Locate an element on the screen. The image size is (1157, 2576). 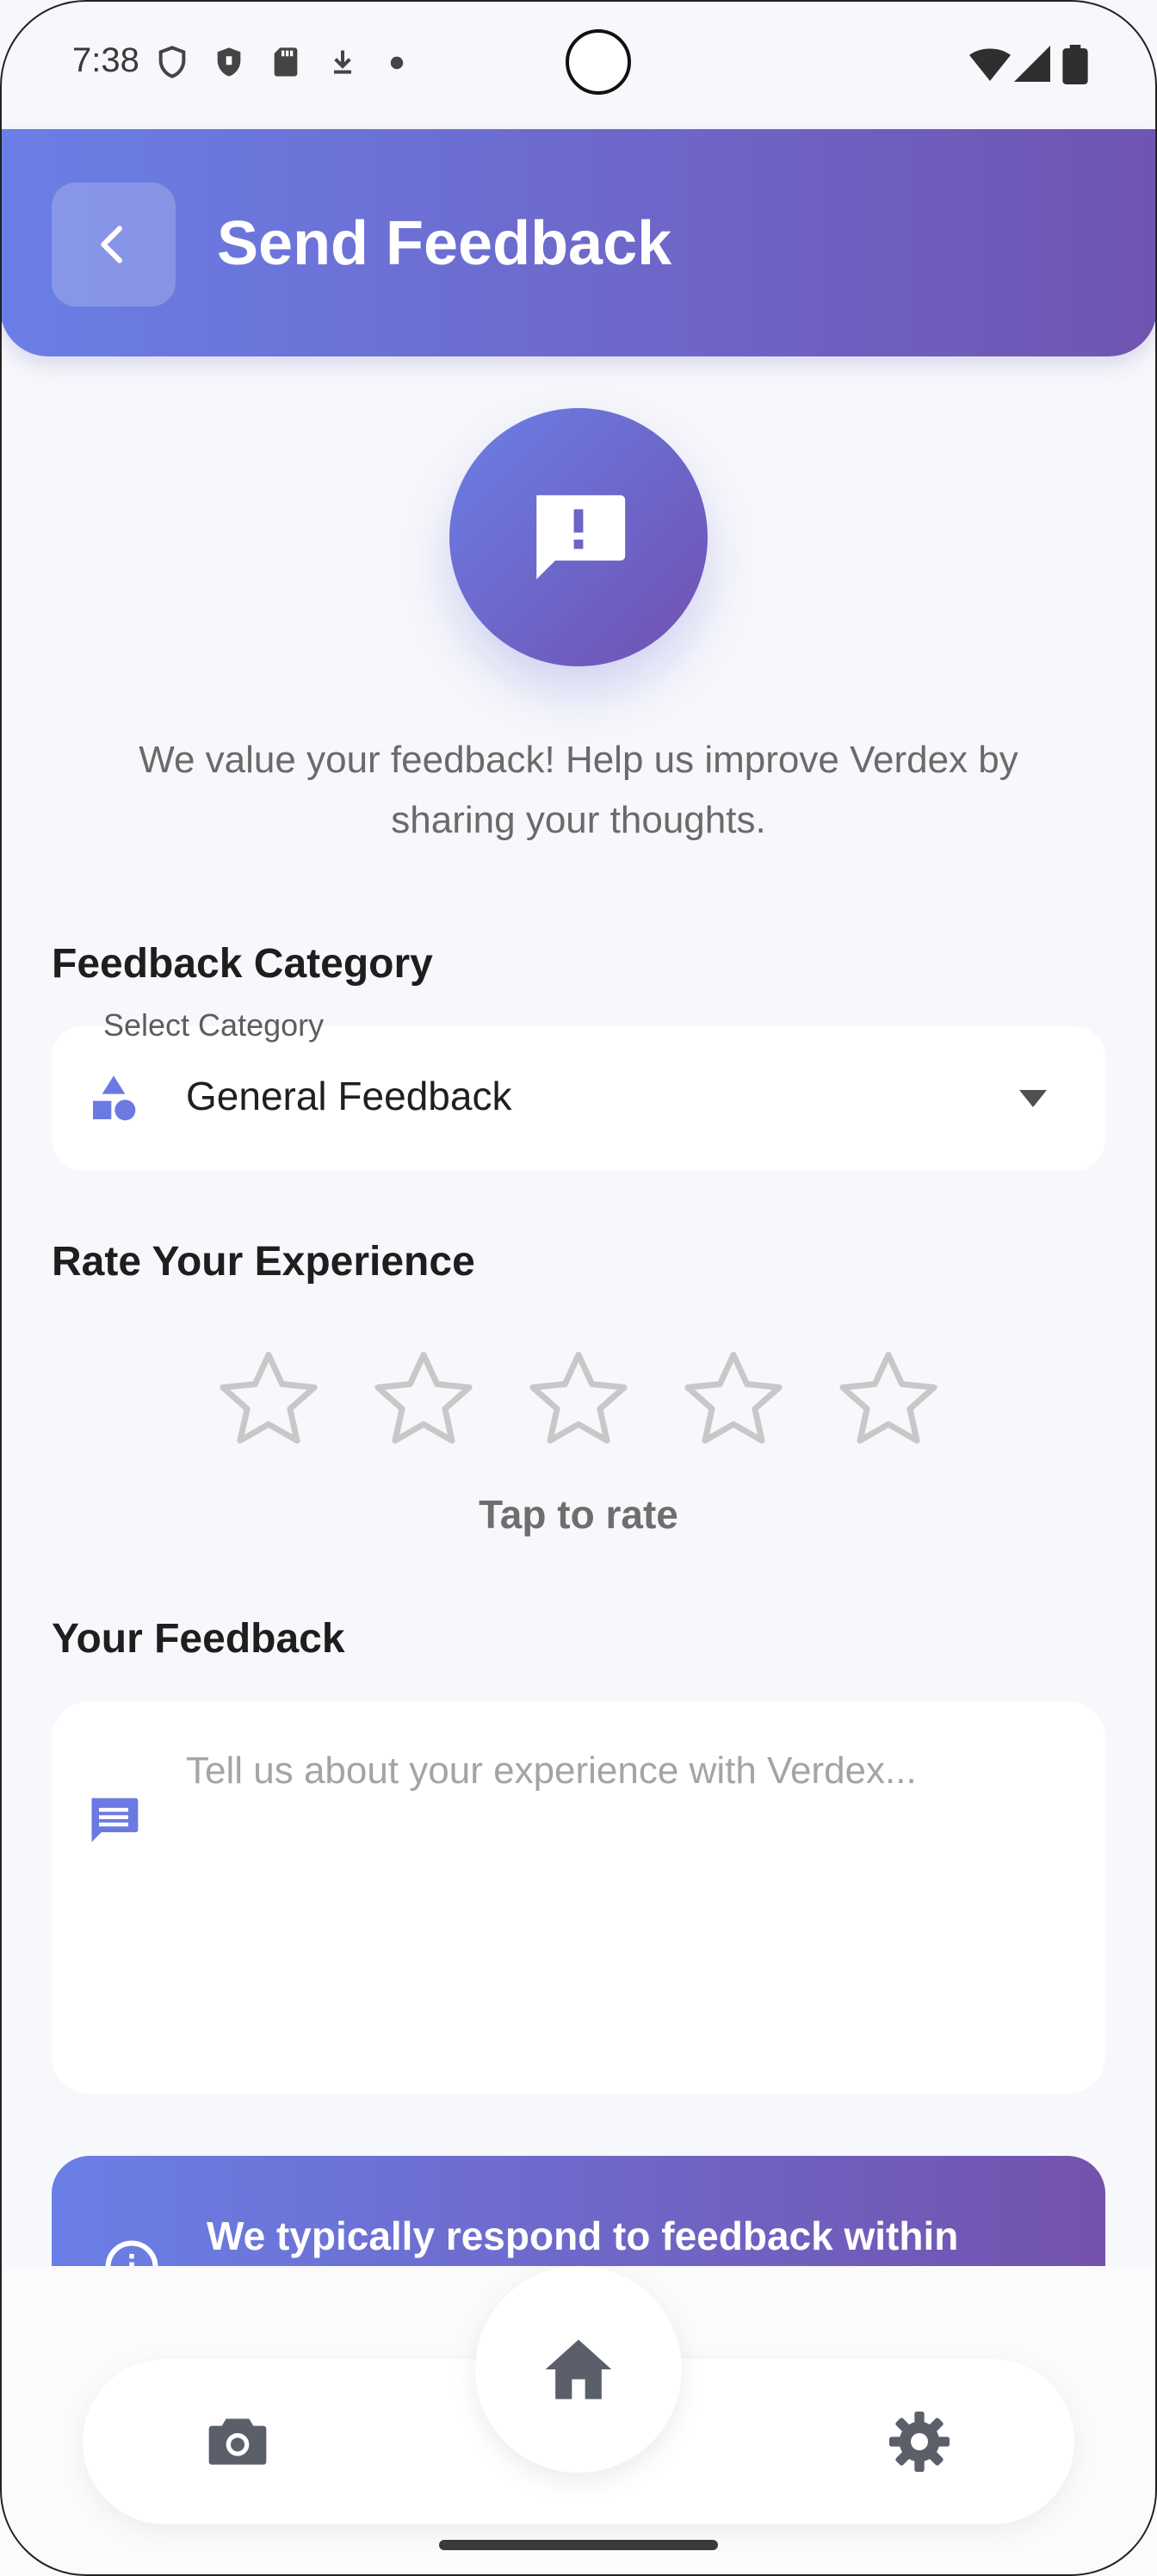
status-time: 7:38 is located at coordinates (106, 60).